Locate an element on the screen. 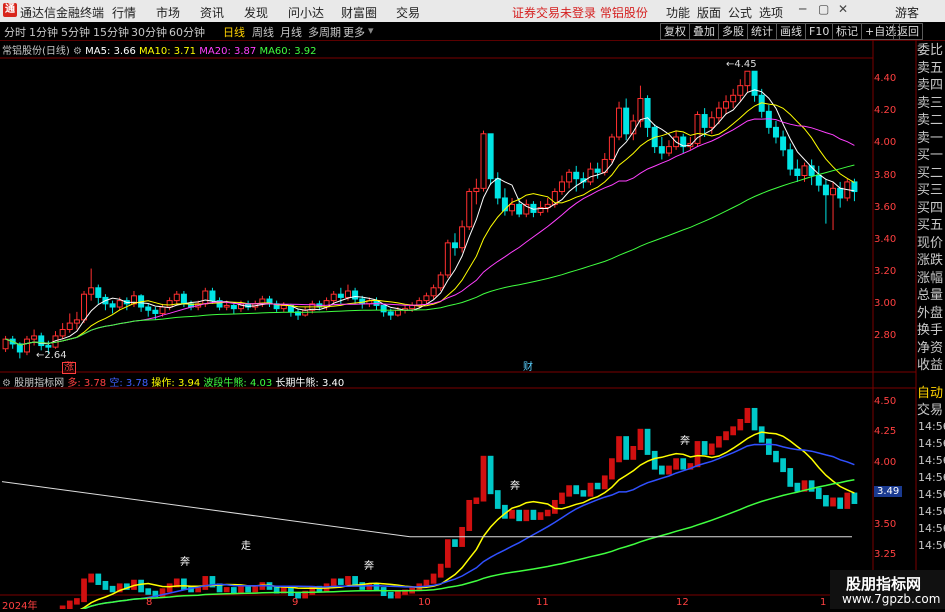  period-1min: 1分钟 is located at coordinates (43, 32).